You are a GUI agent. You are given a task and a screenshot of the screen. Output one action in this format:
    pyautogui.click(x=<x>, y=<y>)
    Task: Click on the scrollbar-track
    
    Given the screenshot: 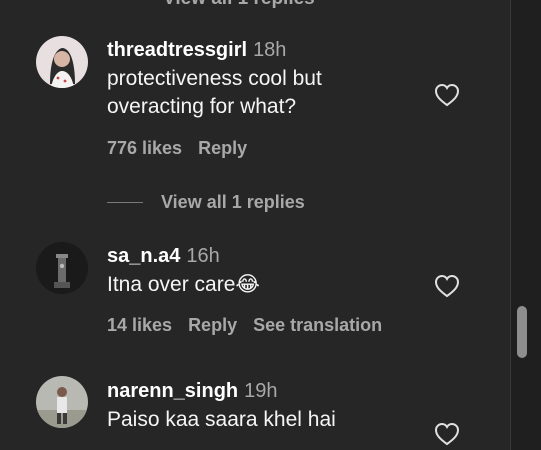 What is the action you would take?
    pyautogui.click(x=525, y=225)
    